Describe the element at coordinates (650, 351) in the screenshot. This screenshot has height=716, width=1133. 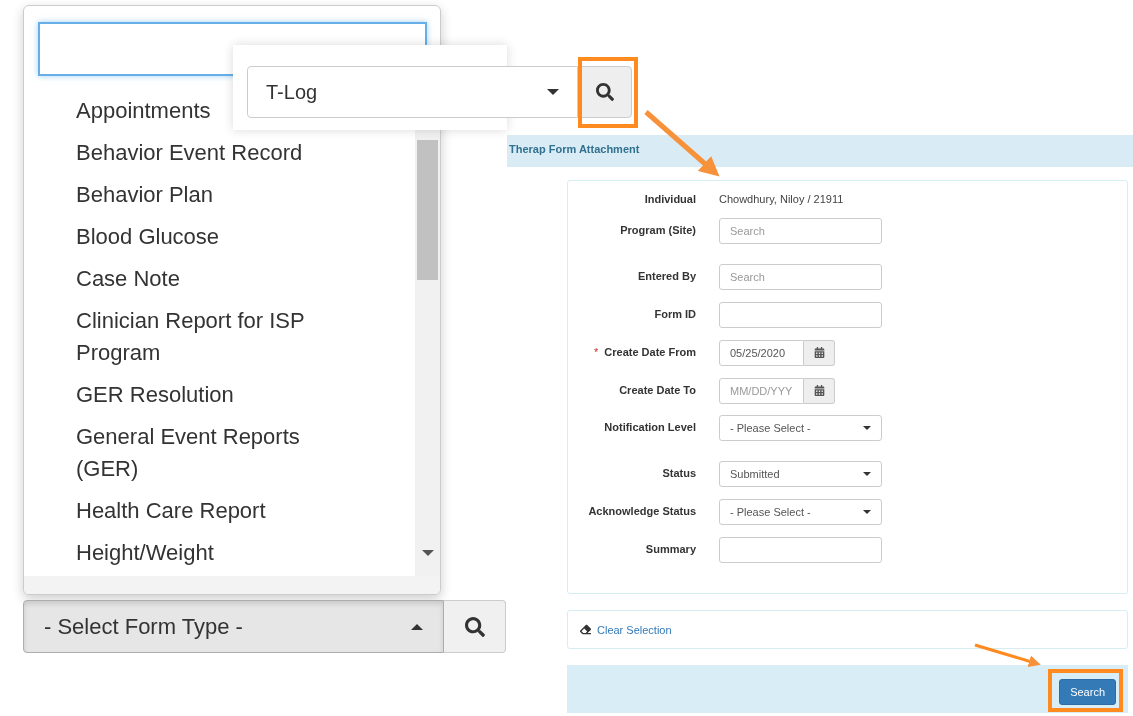
I see `field-label: Create Date From` at that location.